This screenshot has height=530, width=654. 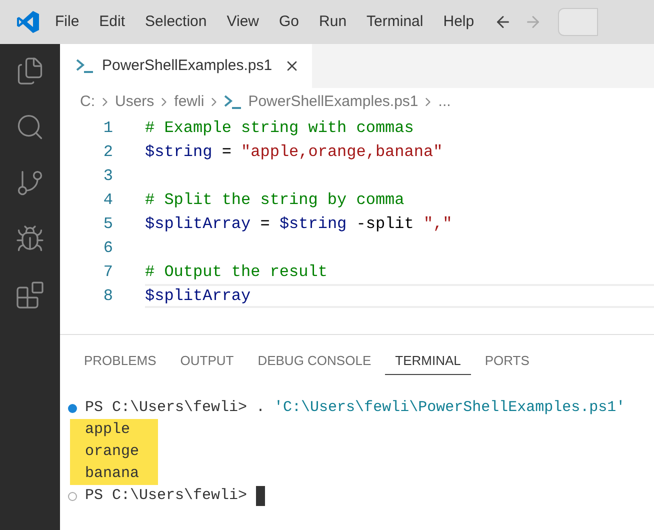 What do you see at coordinates (107, 152) in the screenshot?
I see `line-number: 2` at bounding box center [107, 152].